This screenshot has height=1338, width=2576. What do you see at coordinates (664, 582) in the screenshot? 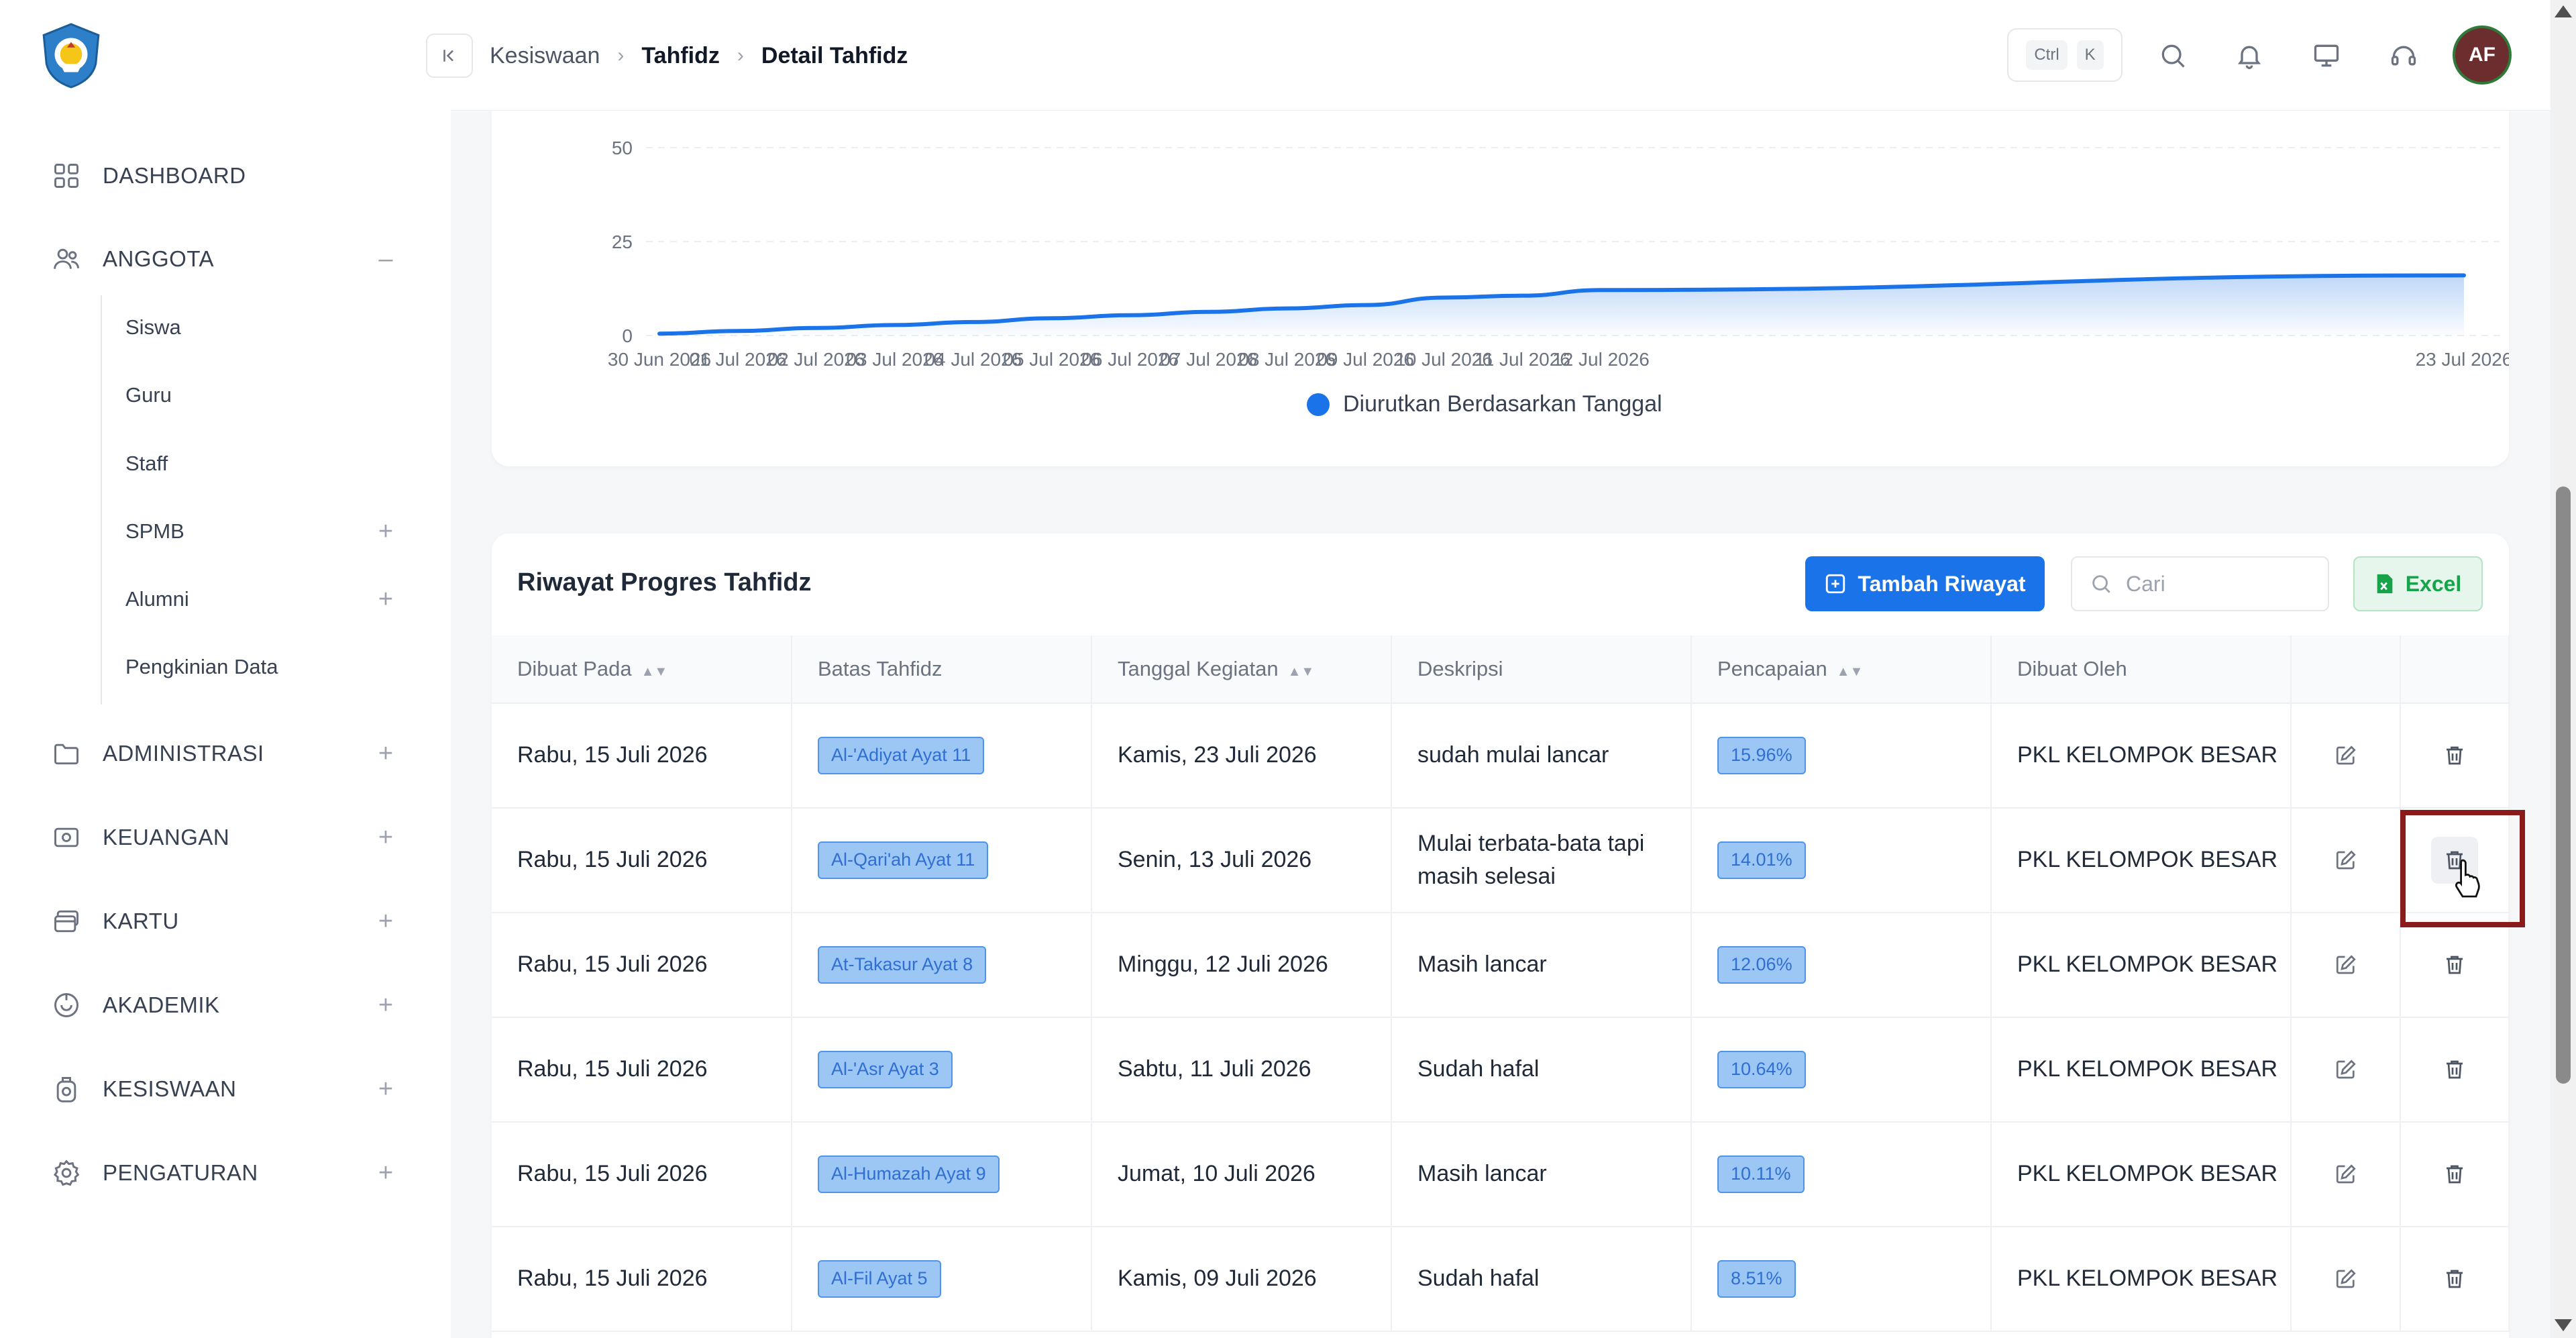
I see `table-title: Riwayat Progres Tahfidz` at bounding box center [664, 582].